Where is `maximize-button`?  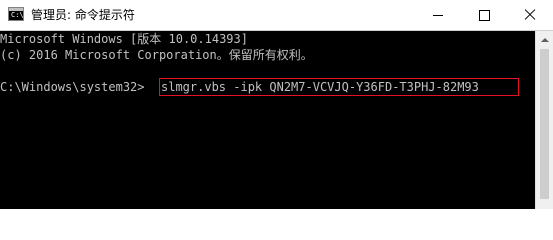 maximize-button is located at coordinates (484, 15).